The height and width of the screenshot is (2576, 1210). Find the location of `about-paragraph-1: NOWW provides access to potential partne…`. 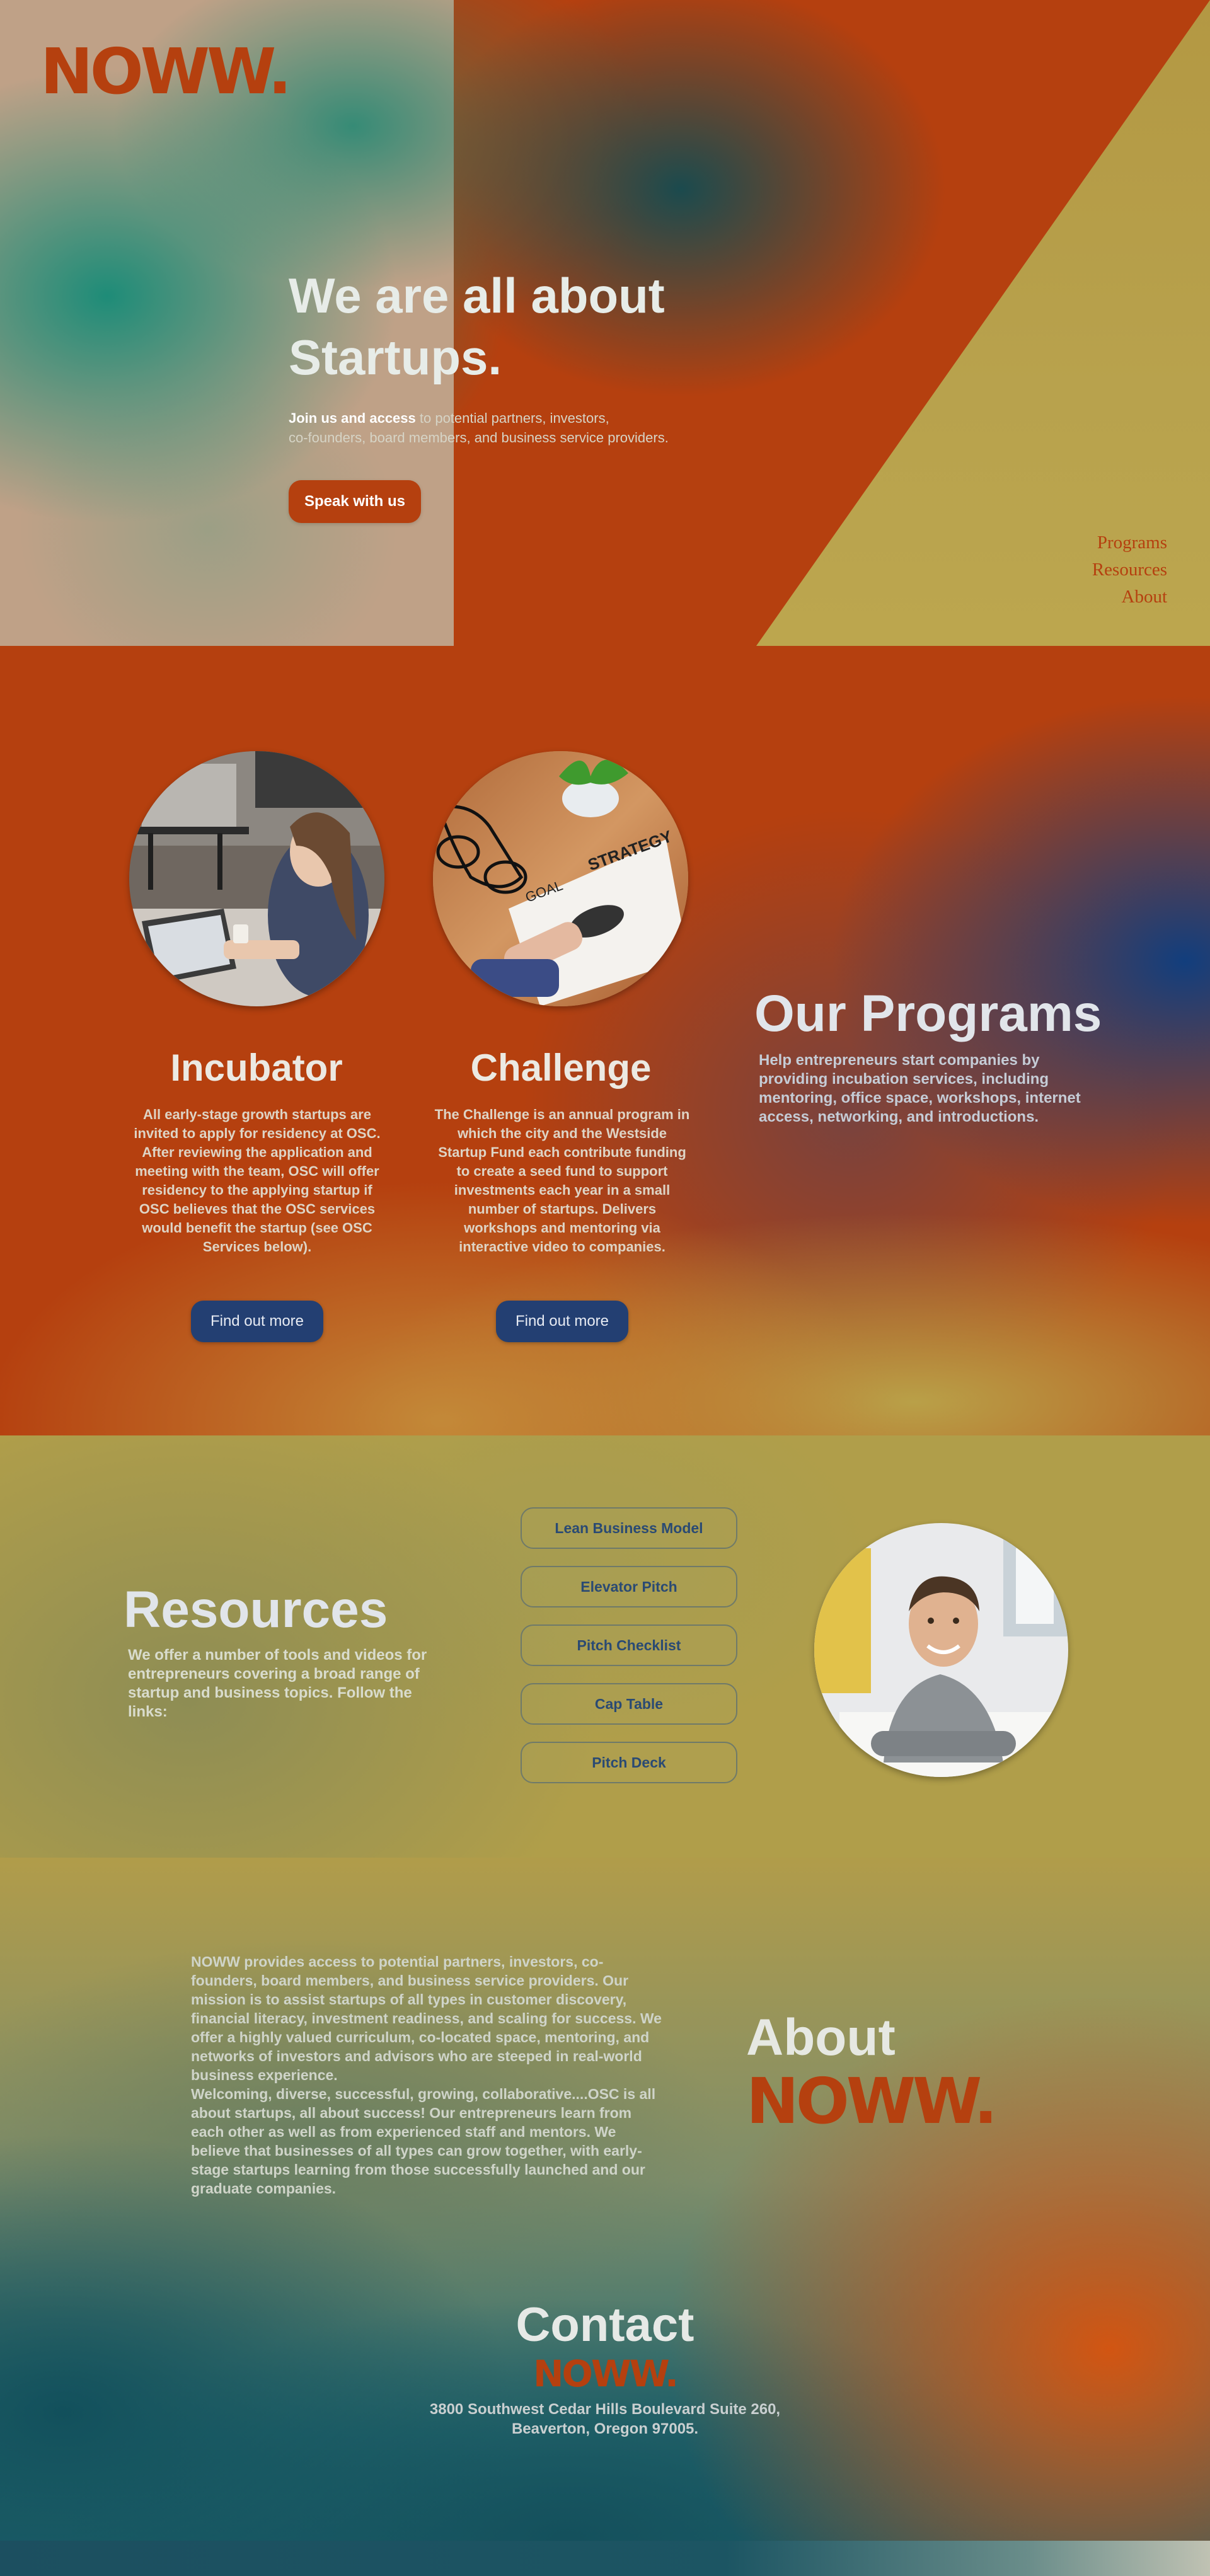

about-paragraph-1: NOWW provides access to potential partne… is located at coordinates (426, 2018).